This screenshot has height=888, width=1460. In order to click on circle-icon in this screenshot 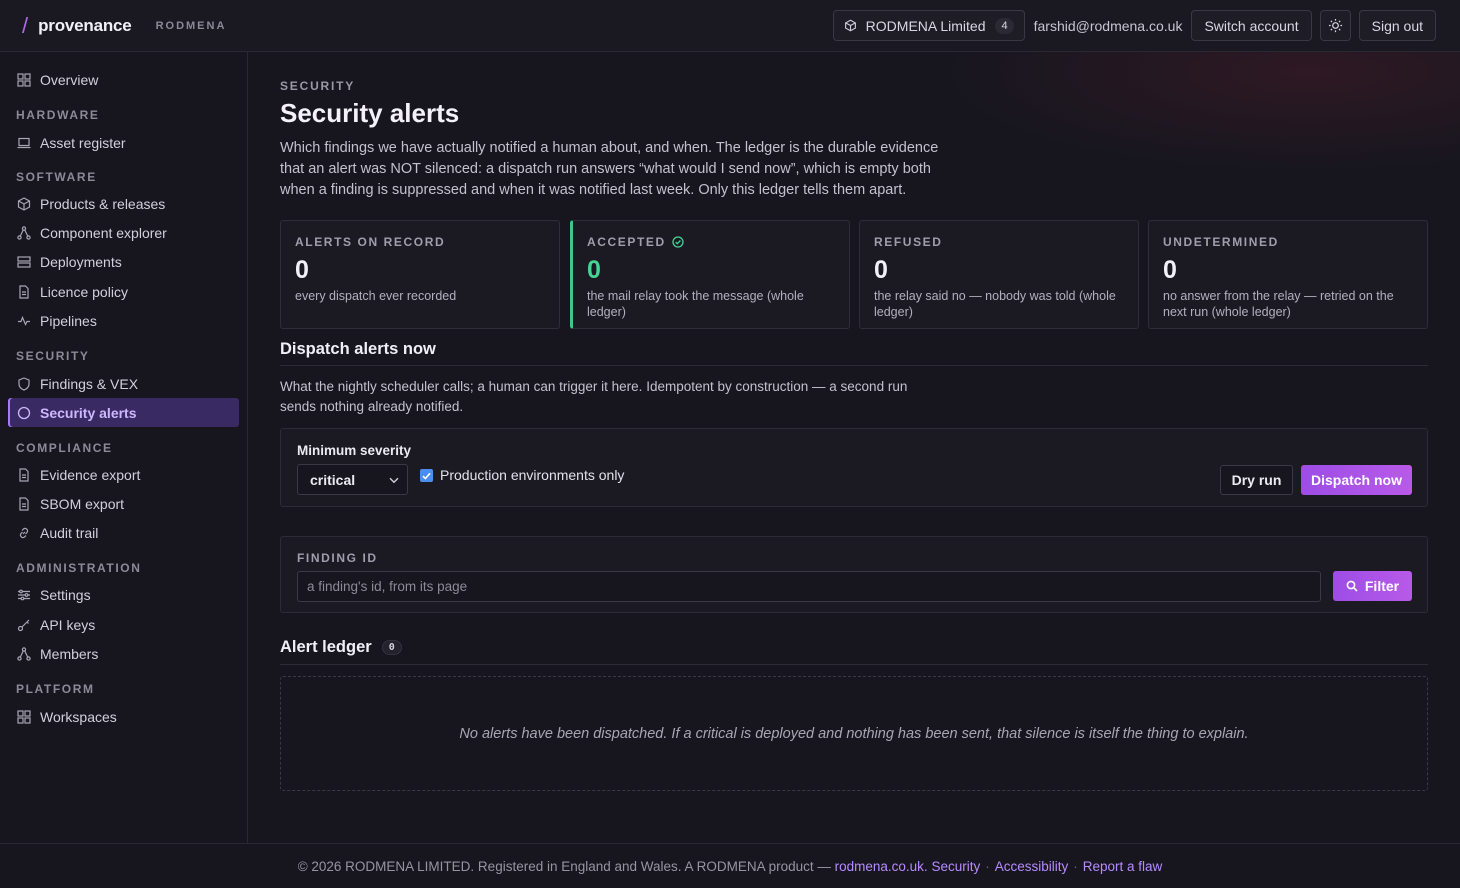, I will do `click(24, 412)`.